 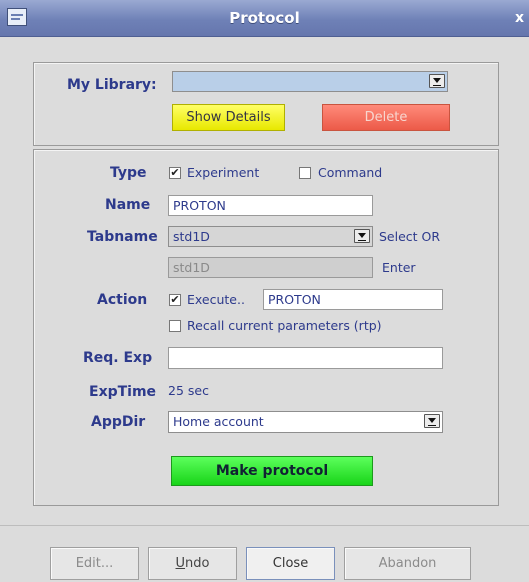 I want to click on title-bar: Protocol x, so click(x=264, y=18).